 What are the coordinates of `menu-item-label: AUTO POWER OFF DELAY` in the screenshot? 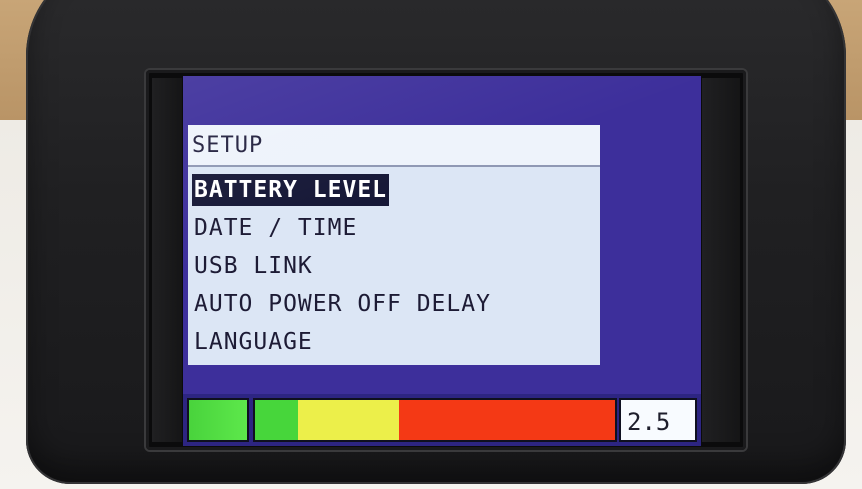 It's located at (342, 304).